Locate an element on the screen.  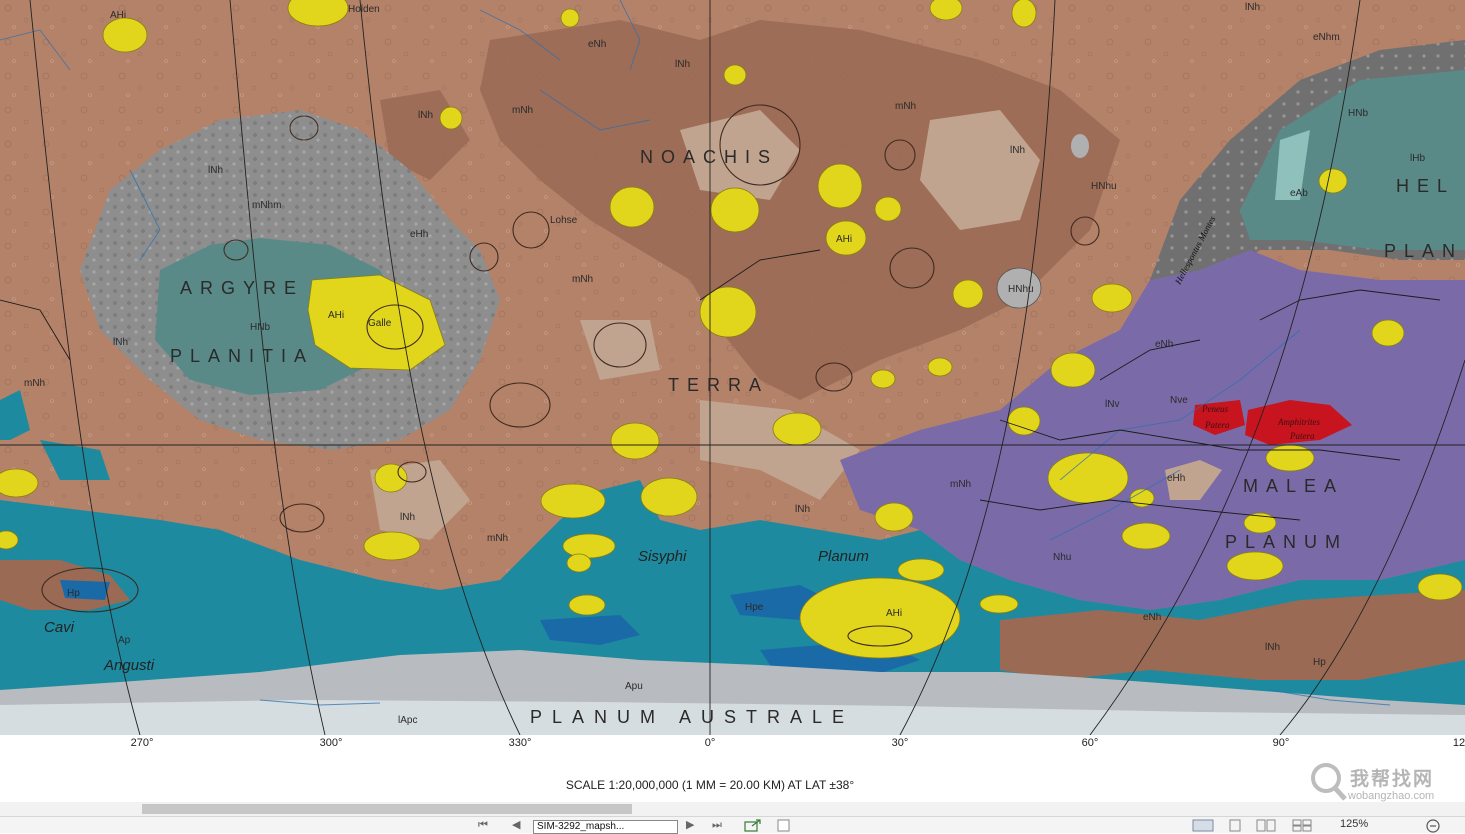
svg-text: lHb is located at coordinates (1417, 158).